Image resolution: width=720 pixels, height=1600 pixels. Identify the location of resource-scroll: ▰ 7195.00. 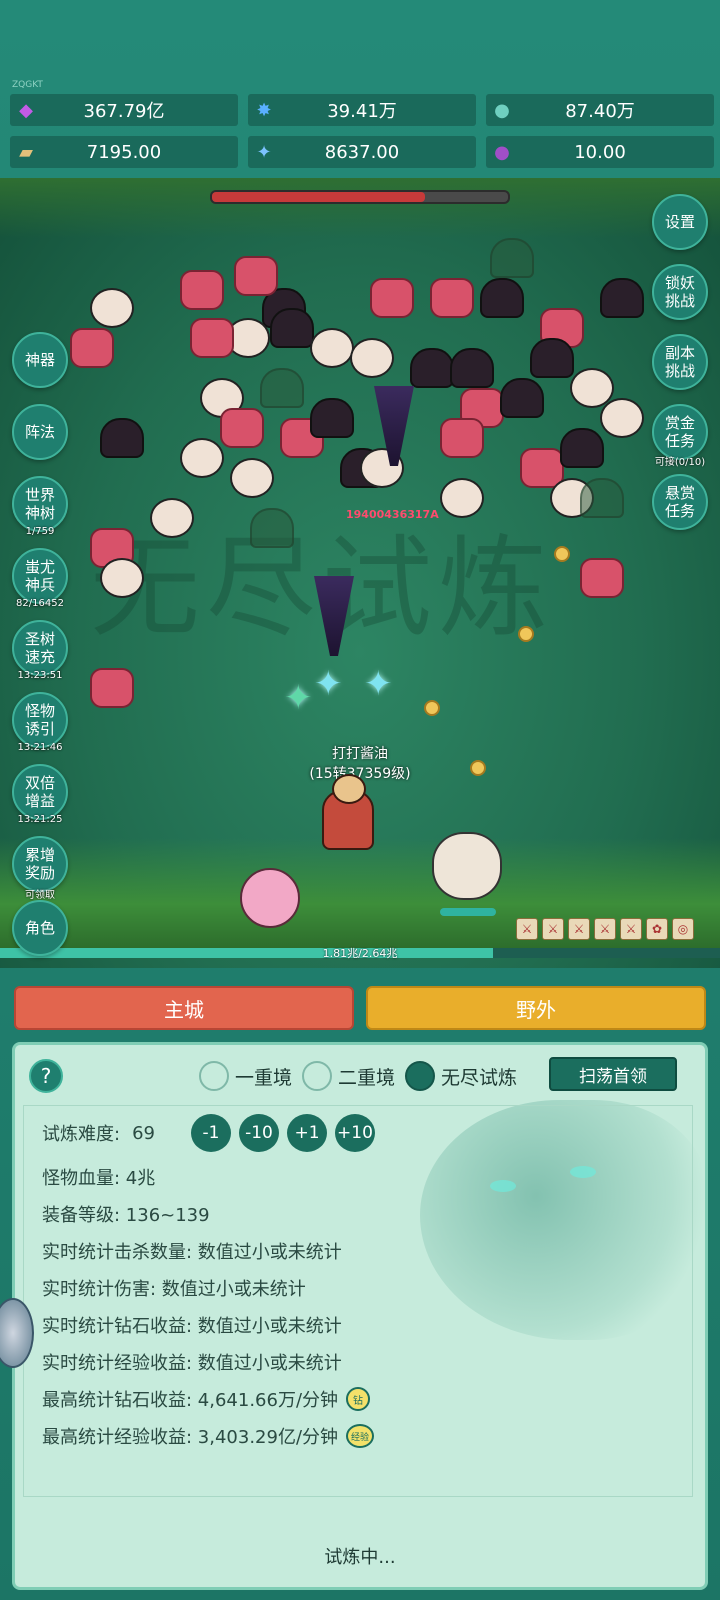
(124, 152).